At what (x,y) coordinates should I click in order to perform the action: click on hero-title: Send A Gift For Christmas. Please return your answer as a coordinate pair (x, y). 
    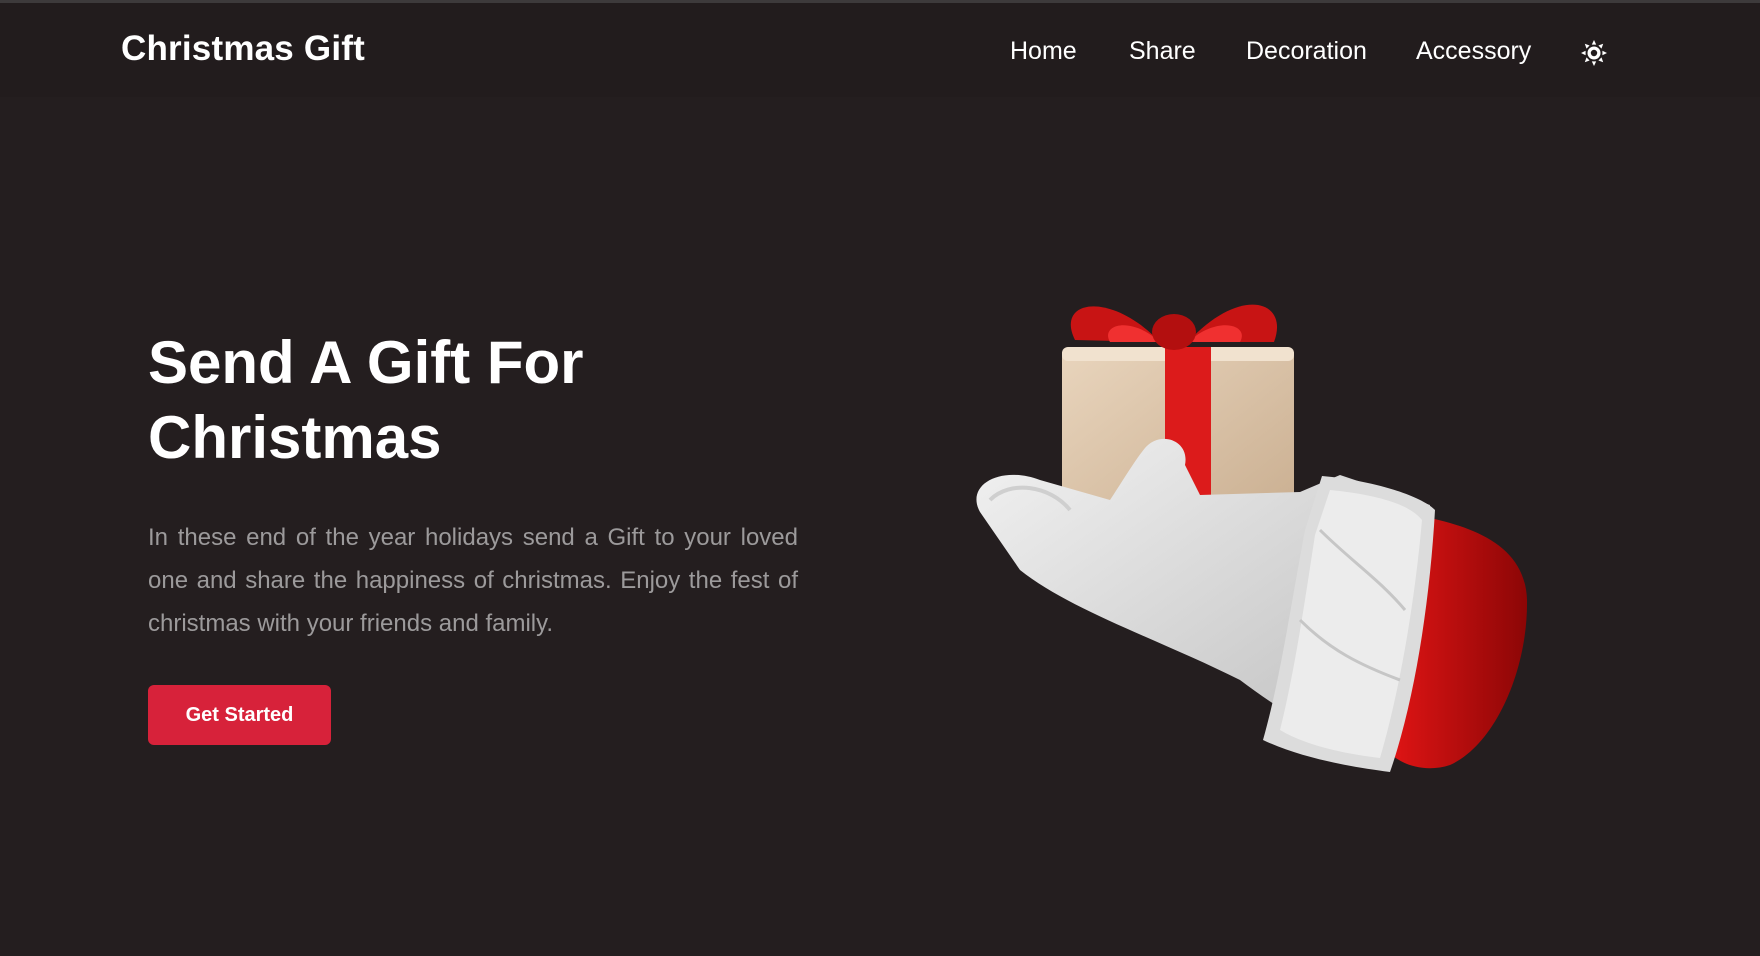
    Looking at the image, I should click on (366, 400).